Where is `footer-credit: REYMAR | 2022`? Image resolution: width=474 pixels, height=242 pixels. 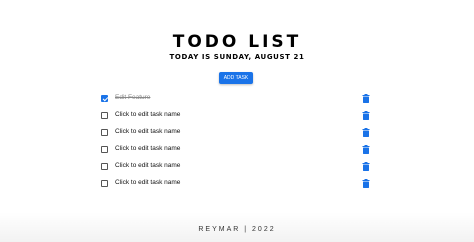 footer-credit: REYMAR | 2022 is located at coordinates (237, 229).